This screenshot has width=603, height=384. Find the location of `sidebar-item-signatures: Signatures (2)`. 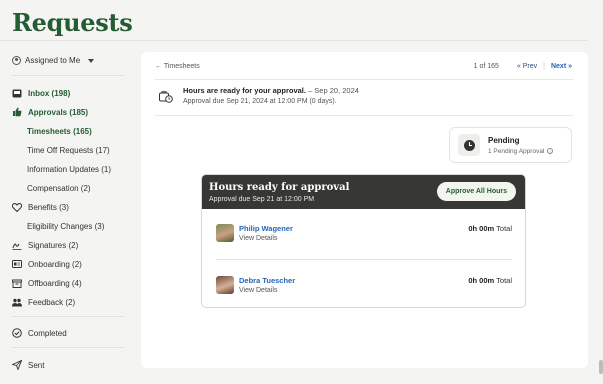

sidebar-item-signatures: Signatures (2) is located at coordinates (45, 245).